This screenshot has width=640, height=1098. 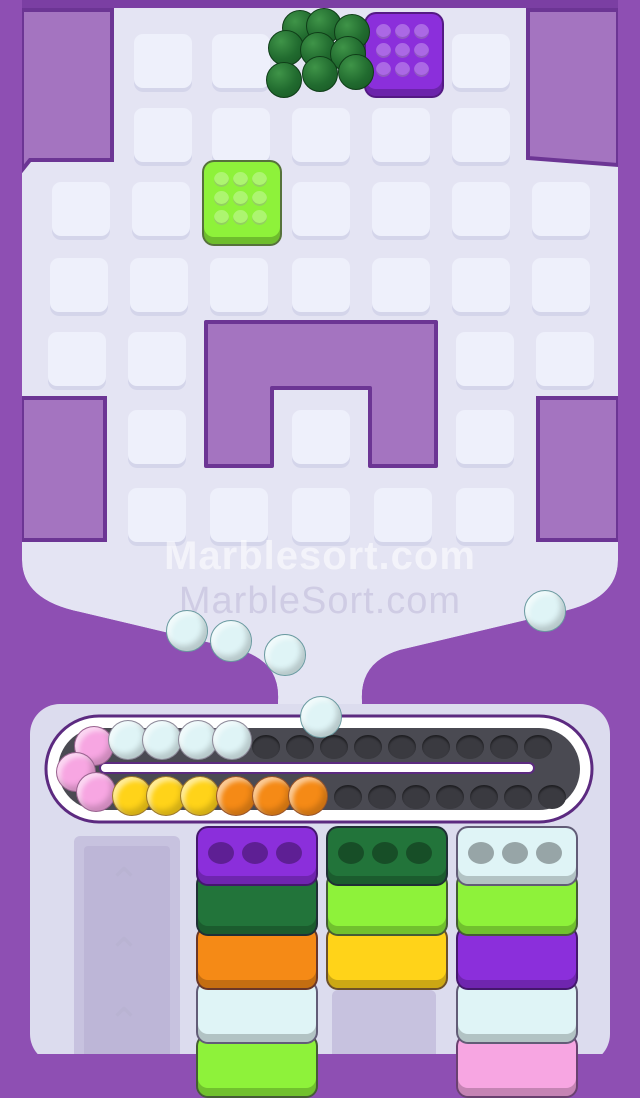 I want to click on watermark-primary: Marblesort.com, so click(x=320, y=556).